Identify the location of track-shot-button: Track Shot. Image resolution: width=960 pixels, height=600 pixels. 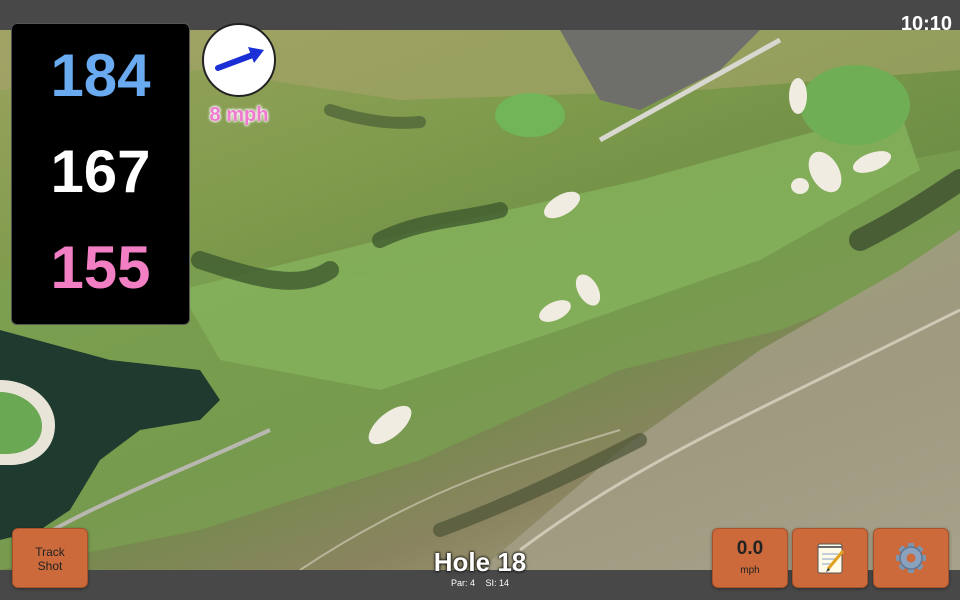
(50, 558).